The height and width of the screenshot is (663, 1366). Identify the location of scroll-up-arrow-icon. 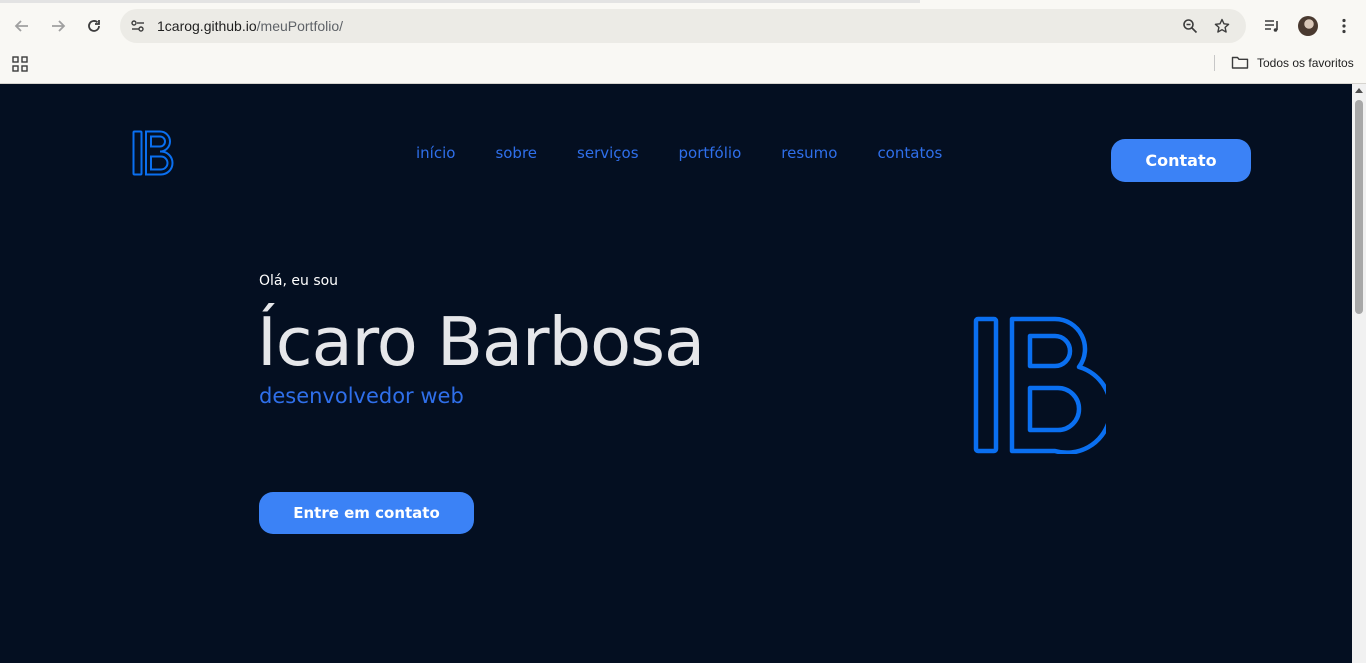
(1359, 90).